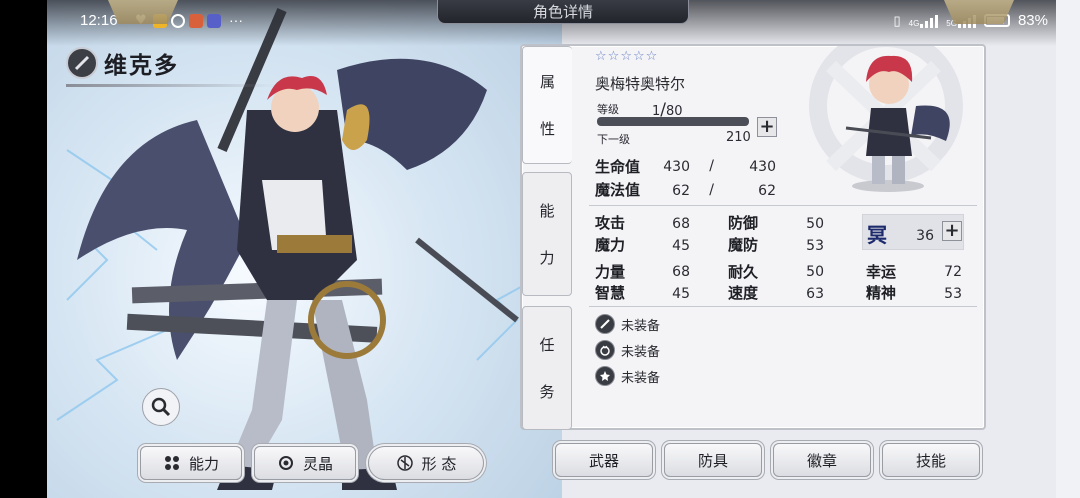 Image resolution: width=1080 pixels, height=498 pixels. I want to click on stat-value-mdefense: 53, so click(815, 246).